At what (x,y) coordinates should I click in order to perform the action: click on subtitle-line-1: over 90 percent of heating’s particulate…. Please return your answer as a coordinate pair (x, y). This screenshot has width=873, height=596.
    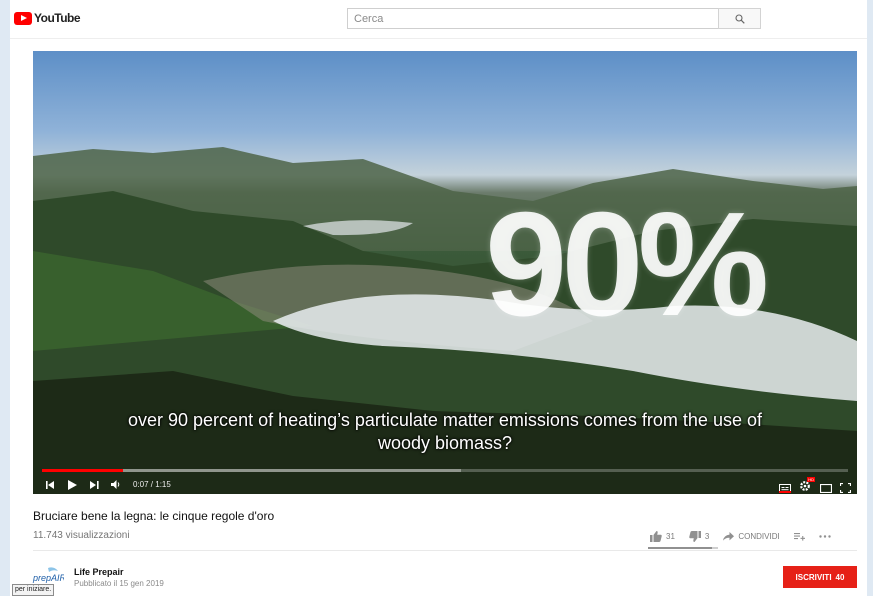
    Looking at the image, I should click on (445, 420).